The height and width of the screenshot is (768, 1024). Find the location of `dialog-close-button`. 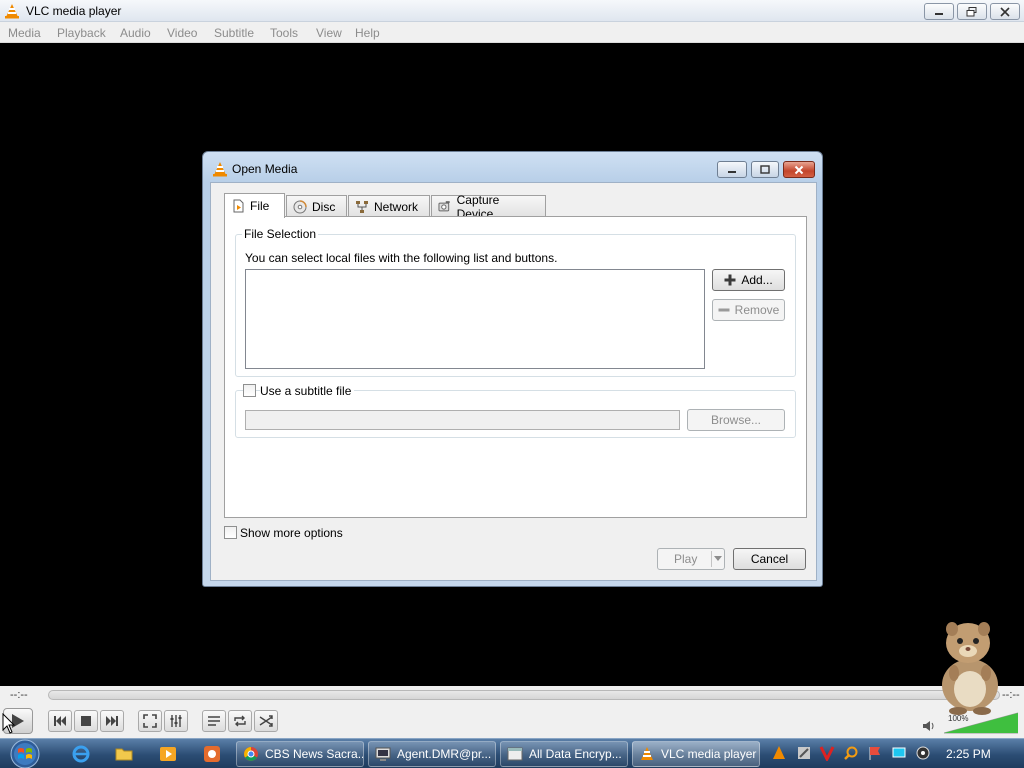

dialog-close-button is located at coordinates (799, 169).